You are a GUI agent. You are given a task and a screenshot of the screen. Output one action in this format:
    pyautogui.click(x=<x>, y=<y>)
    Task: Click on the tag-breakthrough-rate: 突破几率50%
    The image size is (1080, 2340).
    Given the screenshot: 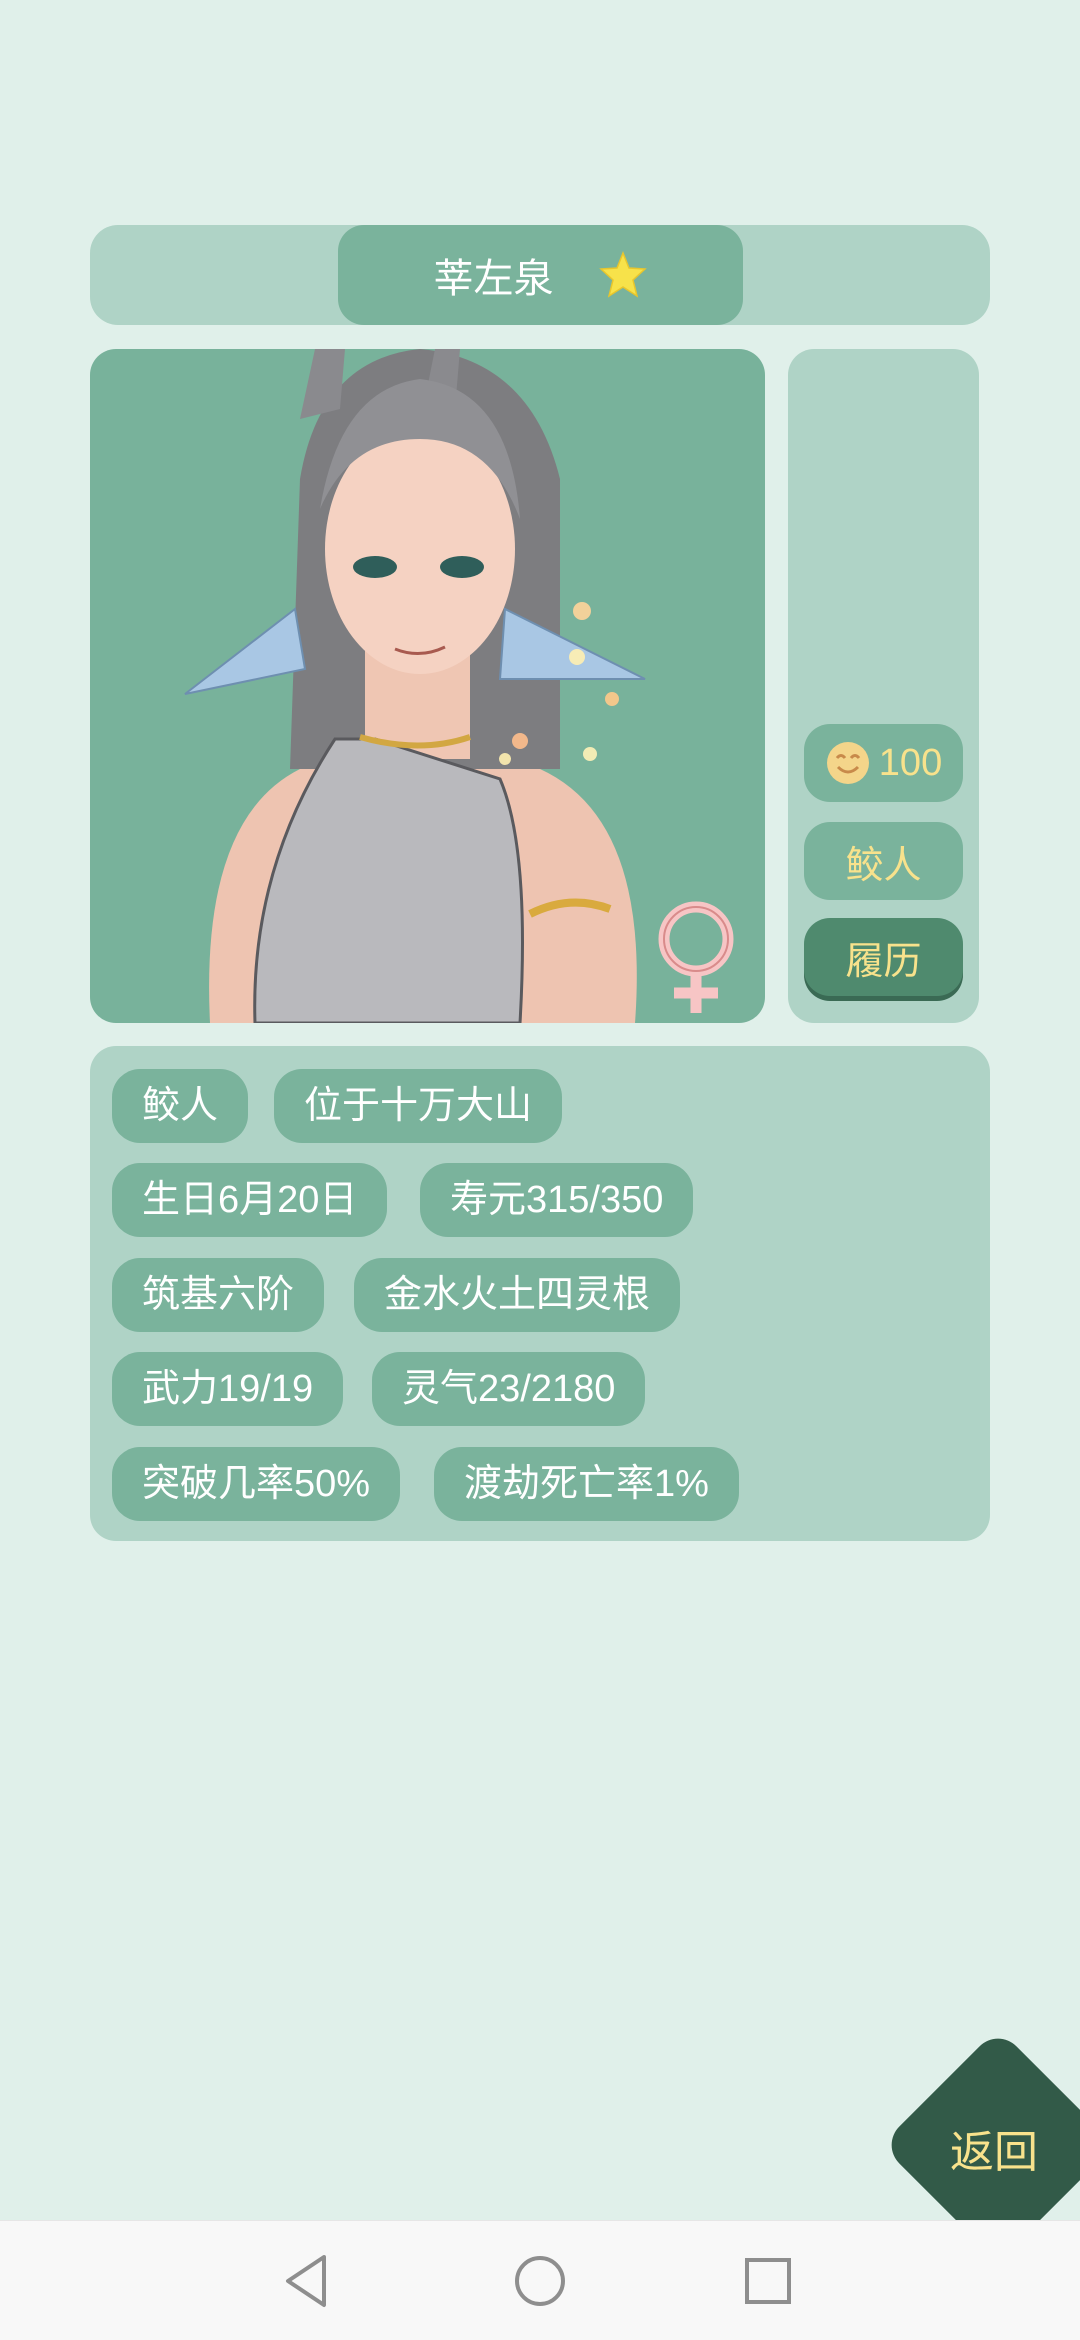 What is the action you would take?
    pyautogui.click(x=256, y=1484)
    